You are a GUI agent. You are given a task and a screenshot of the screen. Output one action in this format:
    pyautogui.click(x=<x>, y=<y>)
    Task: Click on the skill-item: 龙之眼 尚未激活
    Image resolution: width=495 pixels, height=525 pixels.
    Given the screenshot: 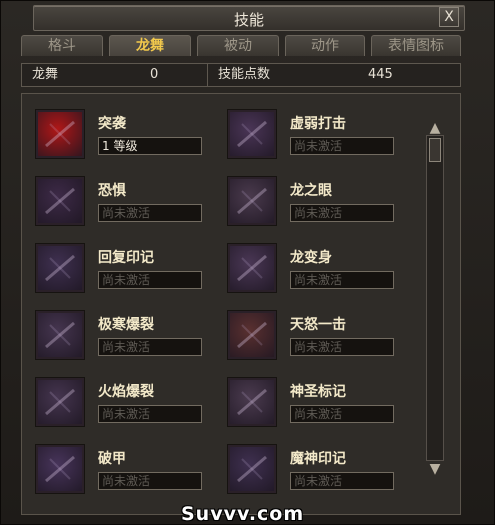 What is the action you would take?
    pyautogui.click(x=317, y=204)
    